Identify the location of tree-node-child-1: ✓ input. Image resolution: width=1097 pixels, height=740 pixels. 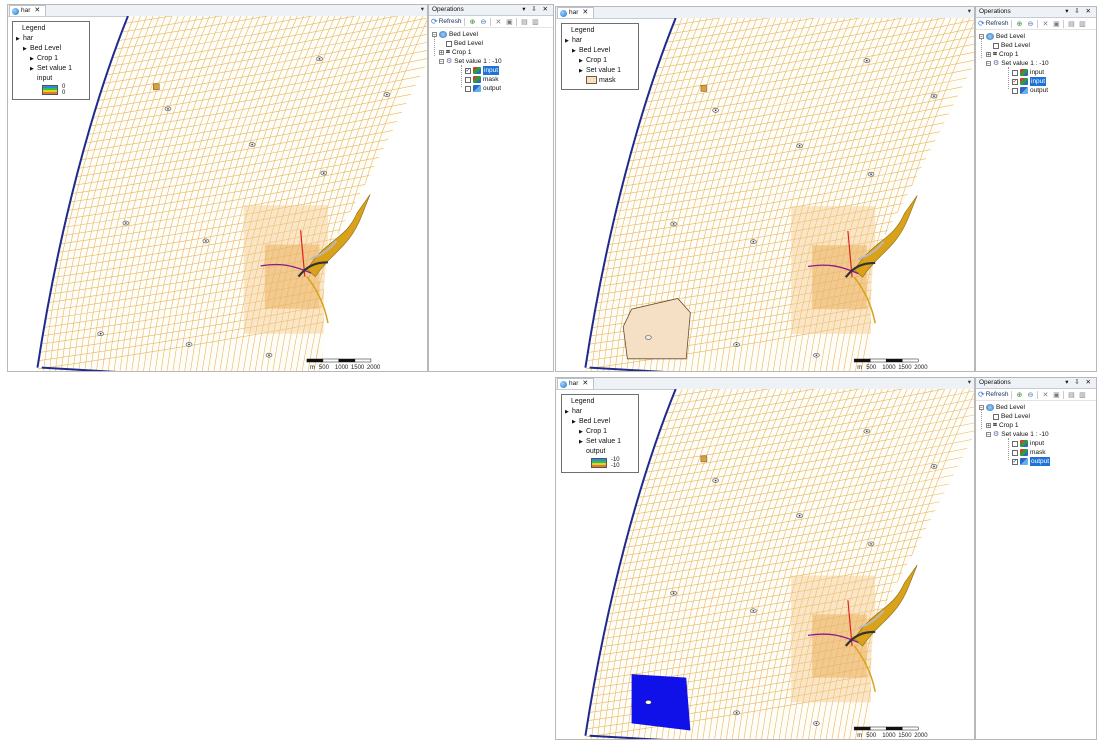
(492, 70).